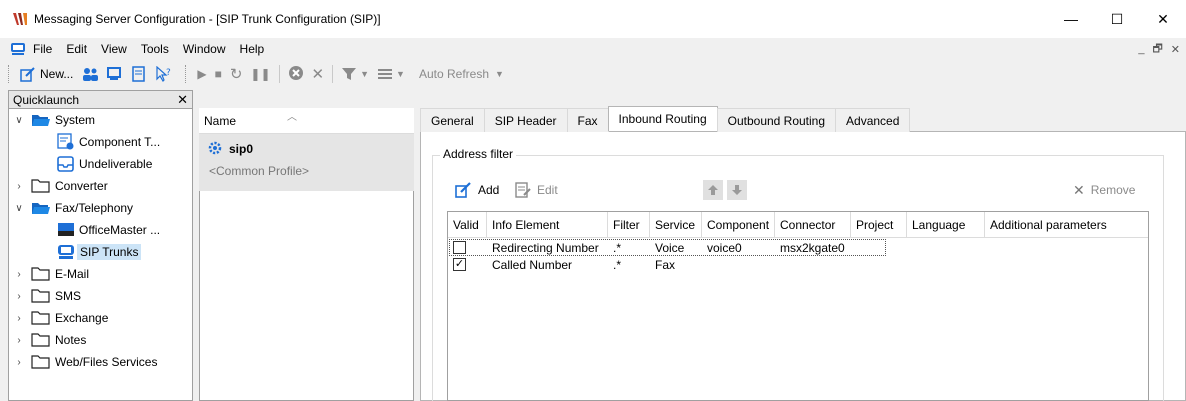 The width and height of the screenshot is (1186, 401). I want to click on valid-checkbox, so click(459, 247).